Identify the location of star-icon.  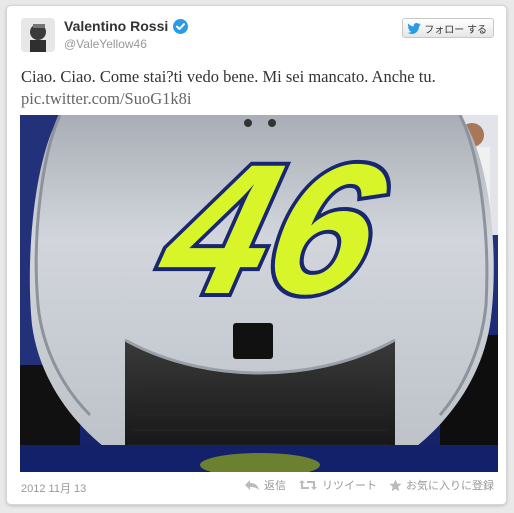
(395, 485).